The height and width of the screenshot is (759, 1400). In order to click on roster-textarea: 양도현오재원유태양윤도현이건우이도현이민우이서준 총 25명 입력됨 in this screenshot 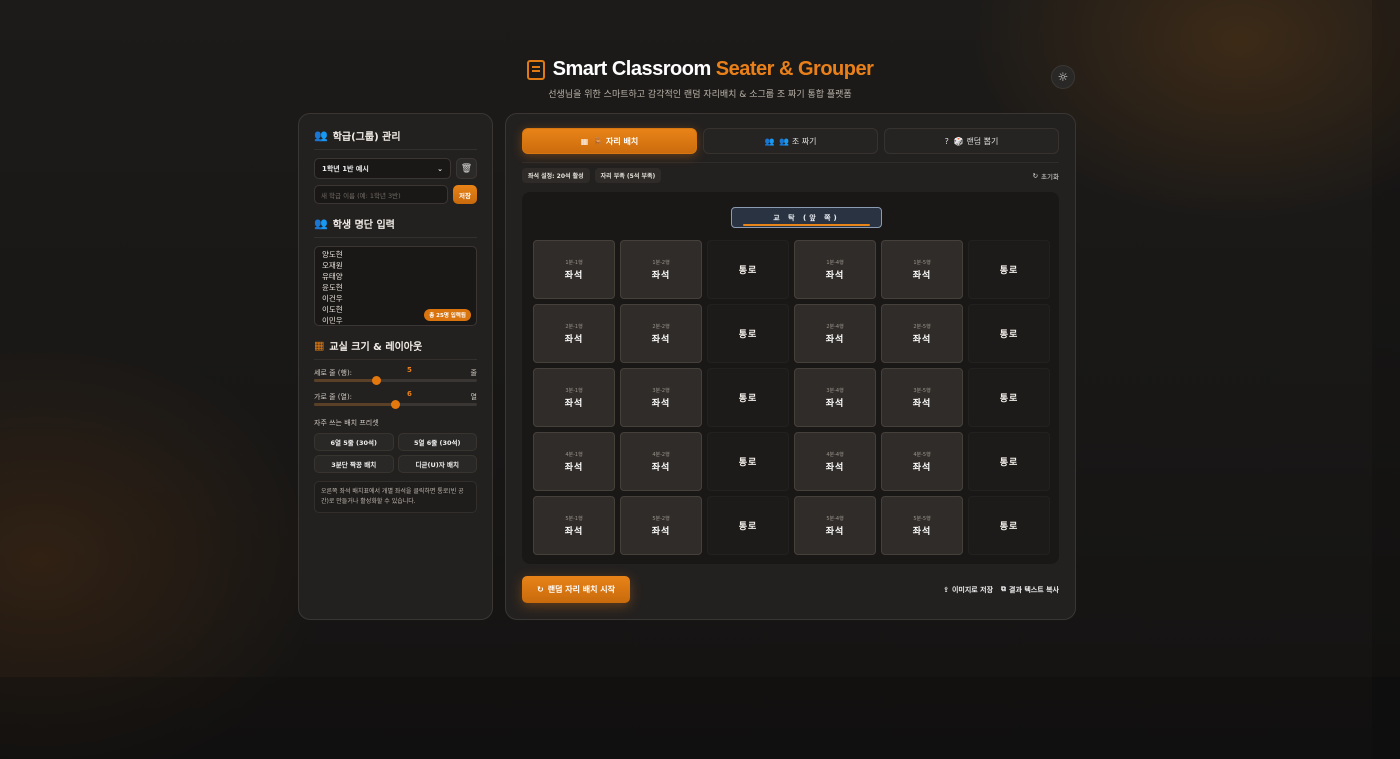, I will do `click(395, 286)`.